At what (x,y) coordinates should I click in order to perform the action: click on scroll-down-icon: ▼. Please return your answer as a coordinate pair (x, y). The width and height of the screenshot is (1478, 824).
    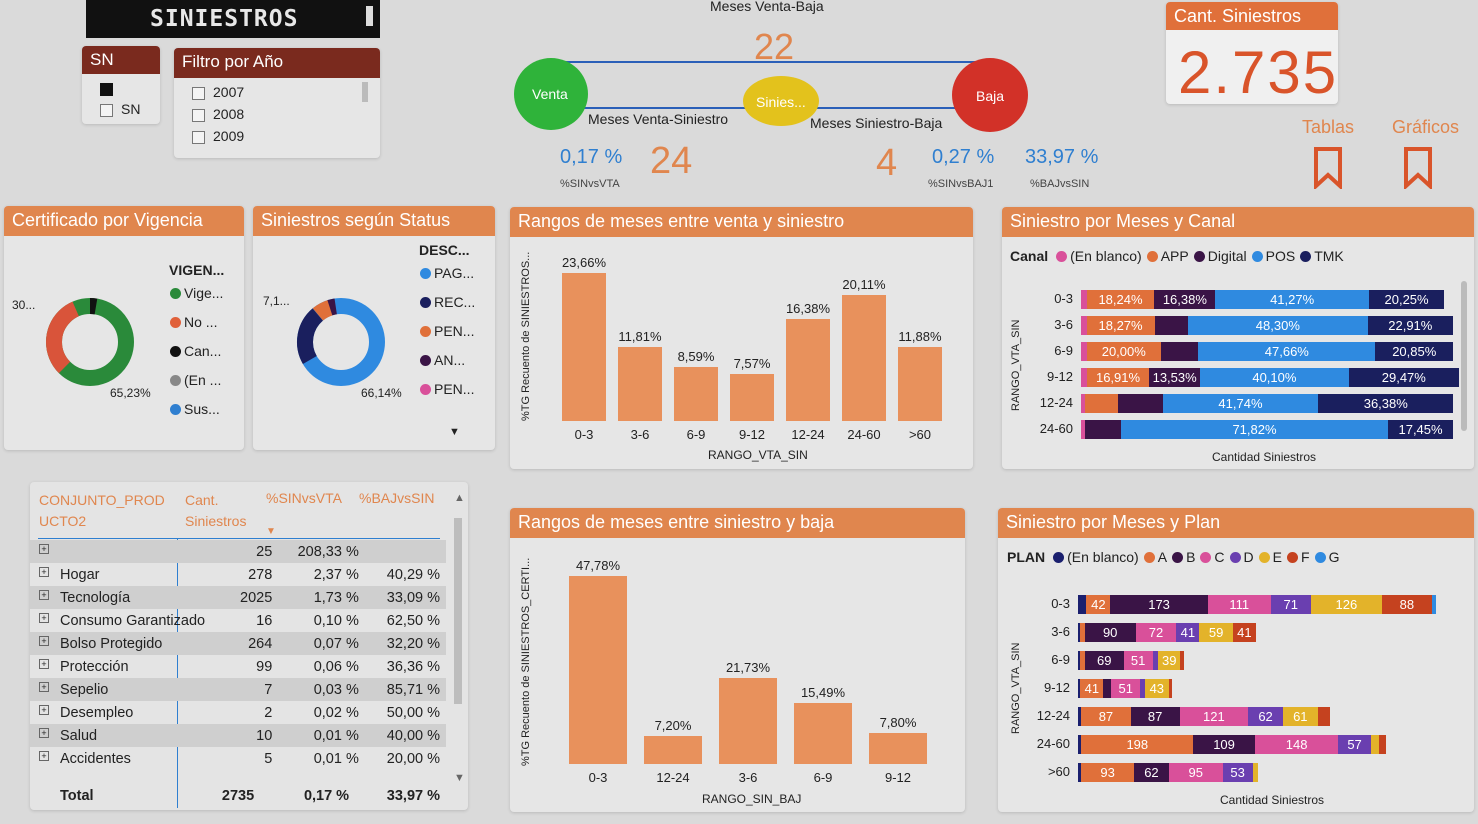
    Looking at the image, I should click on (459, 778).